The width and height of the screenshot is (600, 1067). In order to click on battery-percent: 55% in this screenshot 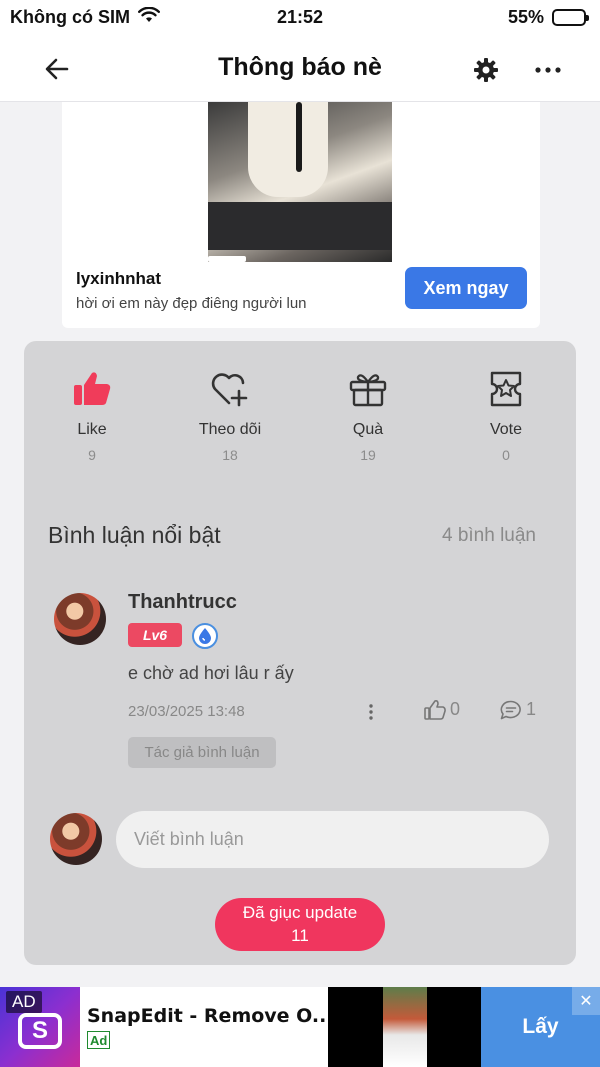, I will do `click(525, 16)`.